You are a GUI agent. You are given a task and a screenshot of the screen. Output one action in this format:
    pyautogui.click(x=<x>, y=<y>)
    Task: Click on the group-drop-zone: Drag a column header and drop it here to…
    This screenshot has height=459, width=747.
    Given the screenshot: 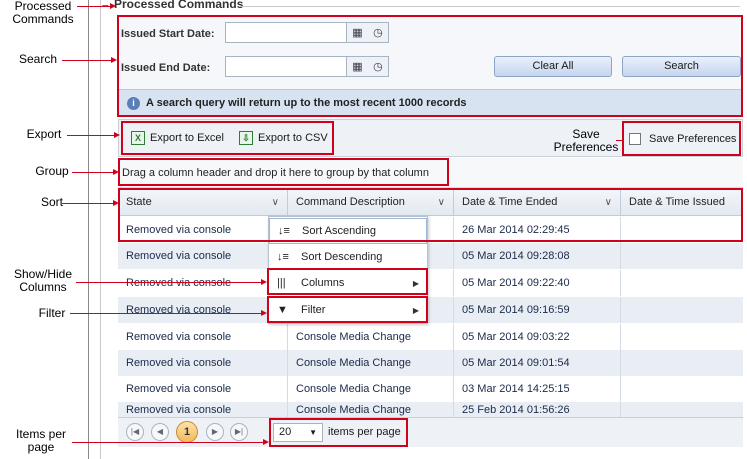 What is the action you would take?
    pyautogui.click(x=430, y=173)
    